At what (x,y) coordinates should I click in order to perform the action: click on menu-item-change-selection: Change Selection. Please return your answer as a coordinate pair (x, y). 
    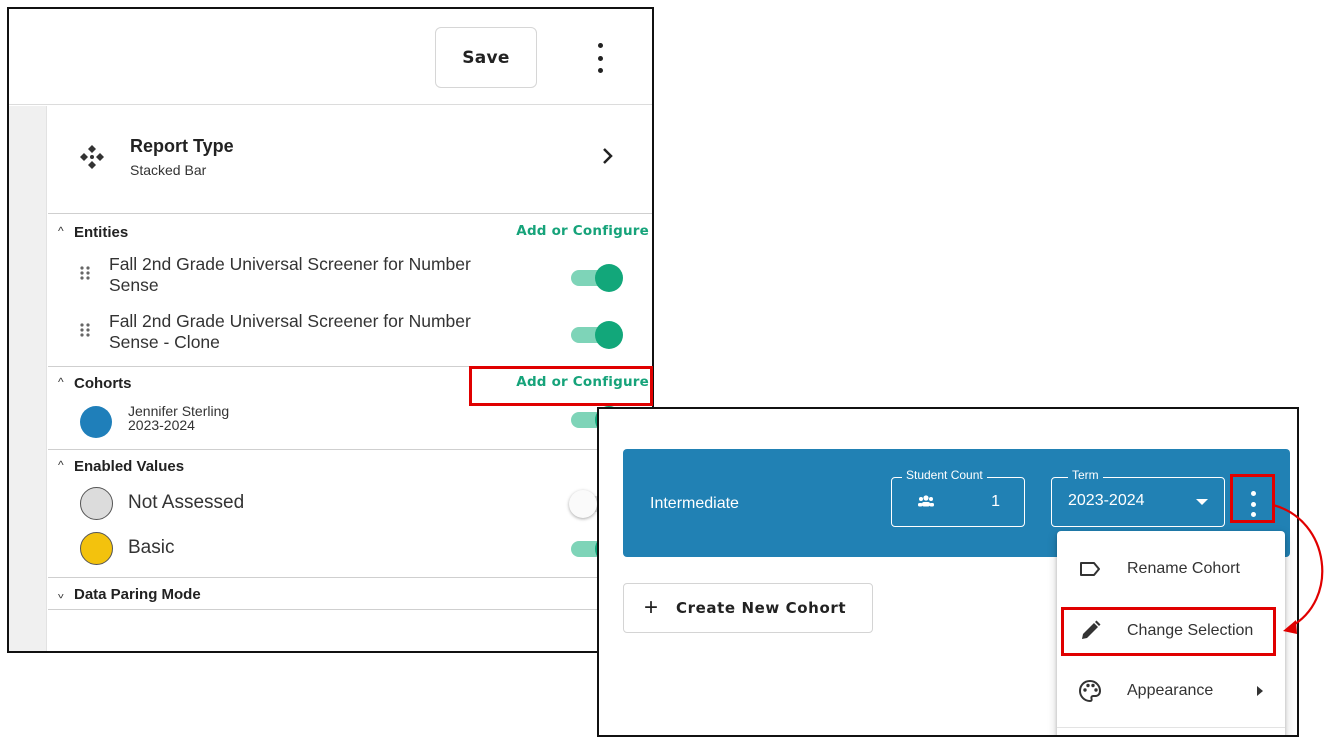
    Looking at the image, I should click on (1171, 631).